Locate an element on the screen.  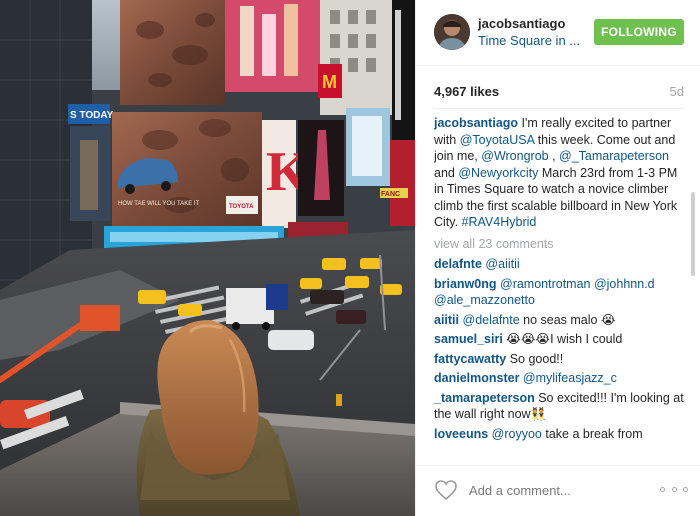
comment-item: fattycawatty So good!! is located at coordinates (560, 359).